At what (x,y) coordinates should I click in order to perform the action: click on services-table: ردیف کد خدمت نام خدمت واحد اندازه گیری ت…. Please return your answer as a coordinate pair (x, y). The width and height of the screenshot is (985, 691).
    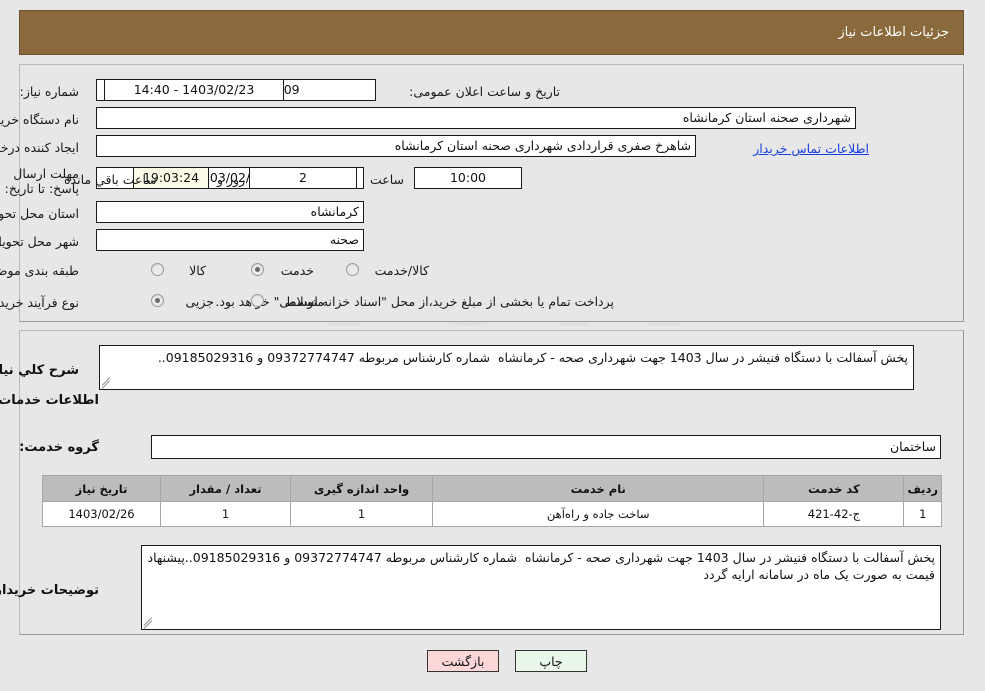
    Looking at the image, I should click on (493, 501).